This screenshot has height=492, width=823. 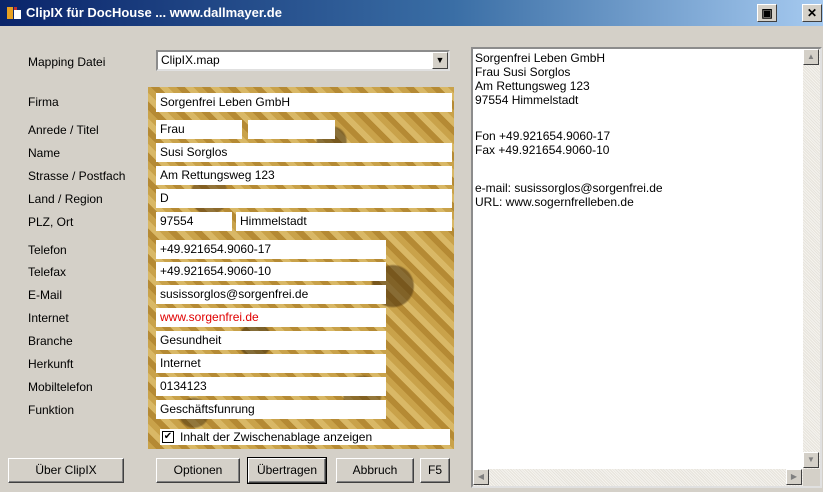 What do you see at coordinates (440, 60) in the screenshot?
I see `chevron-down-icon: ▼` at bounding box center [440, 60].